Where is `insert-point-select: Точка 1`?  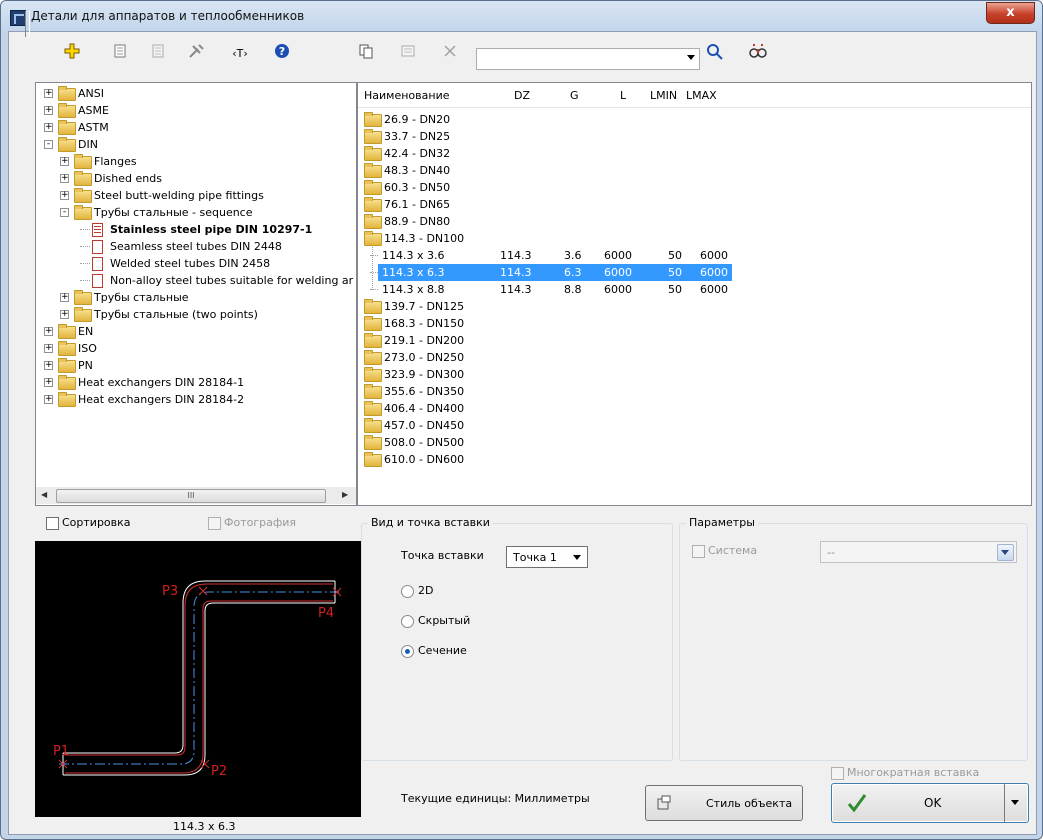 insert-point-select: Точка 1 is located at coordinates (547, 557).